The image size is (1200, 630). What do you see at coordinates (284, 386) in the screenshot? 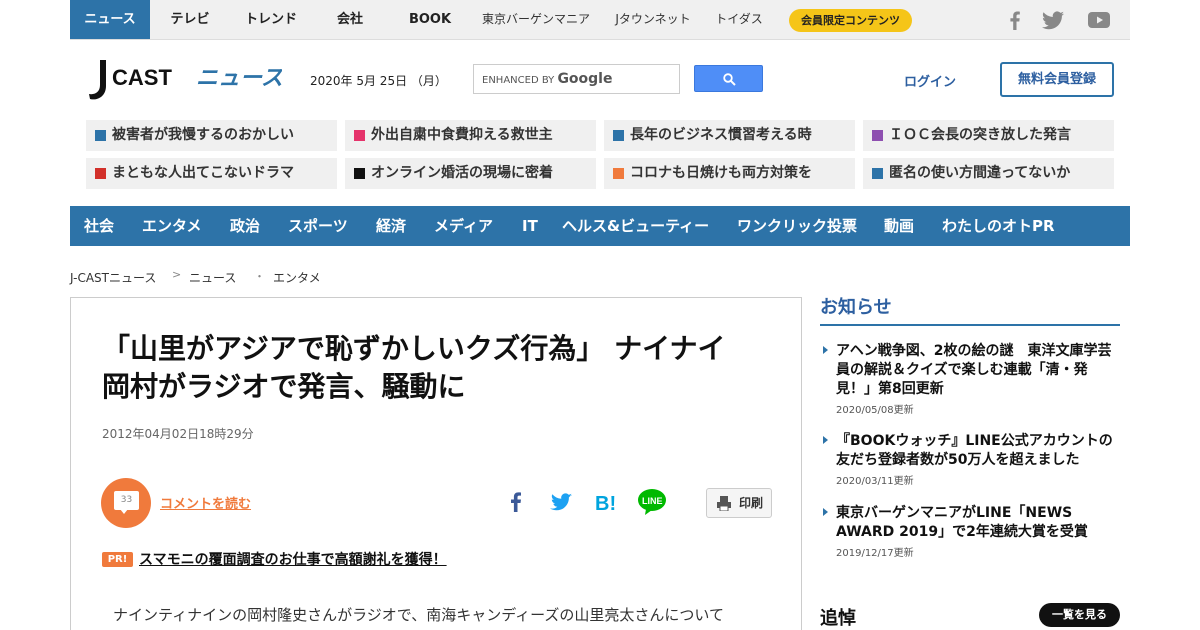
I see `headline-line-2: 岡村がラジオで発言、騒動に` at bounding box center [284, 386].